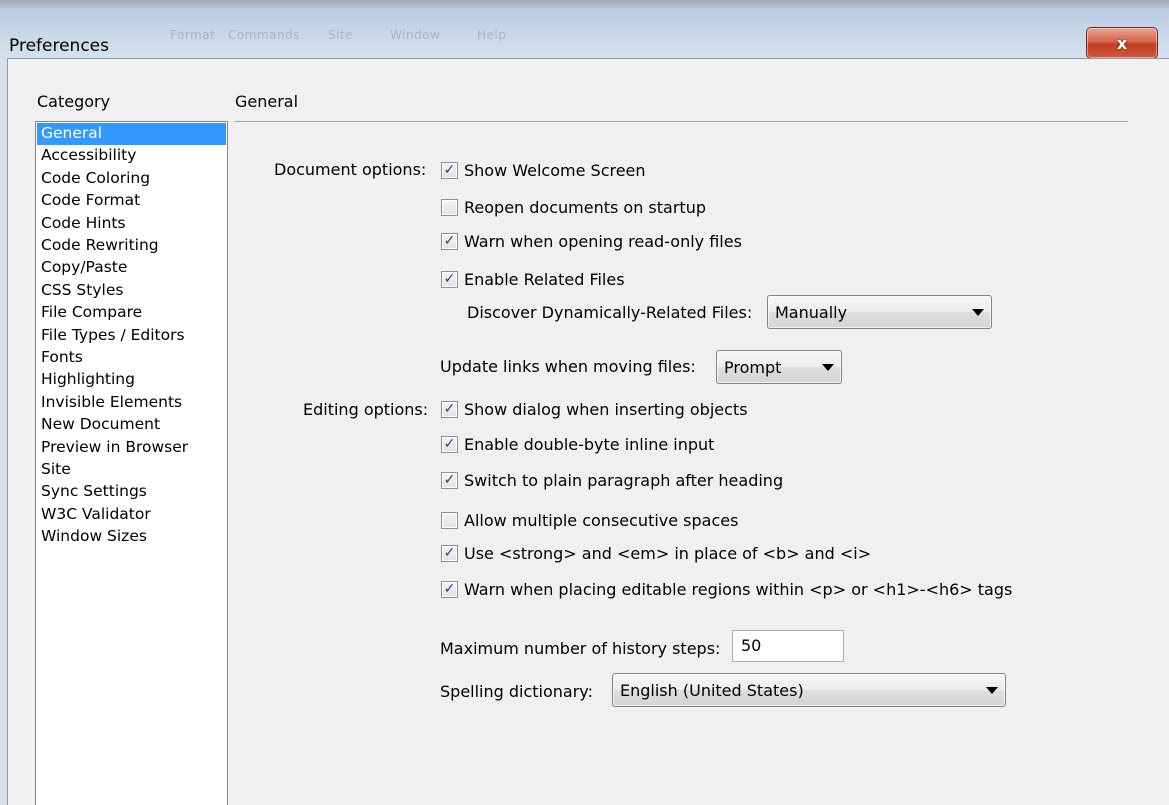 Image resolution: width=1169 pixels, height=805 pixels. What do you see at coordinates (89, 313) in the screenshot?
I see `category-item: File Compare` at bounding box center [89, 313].